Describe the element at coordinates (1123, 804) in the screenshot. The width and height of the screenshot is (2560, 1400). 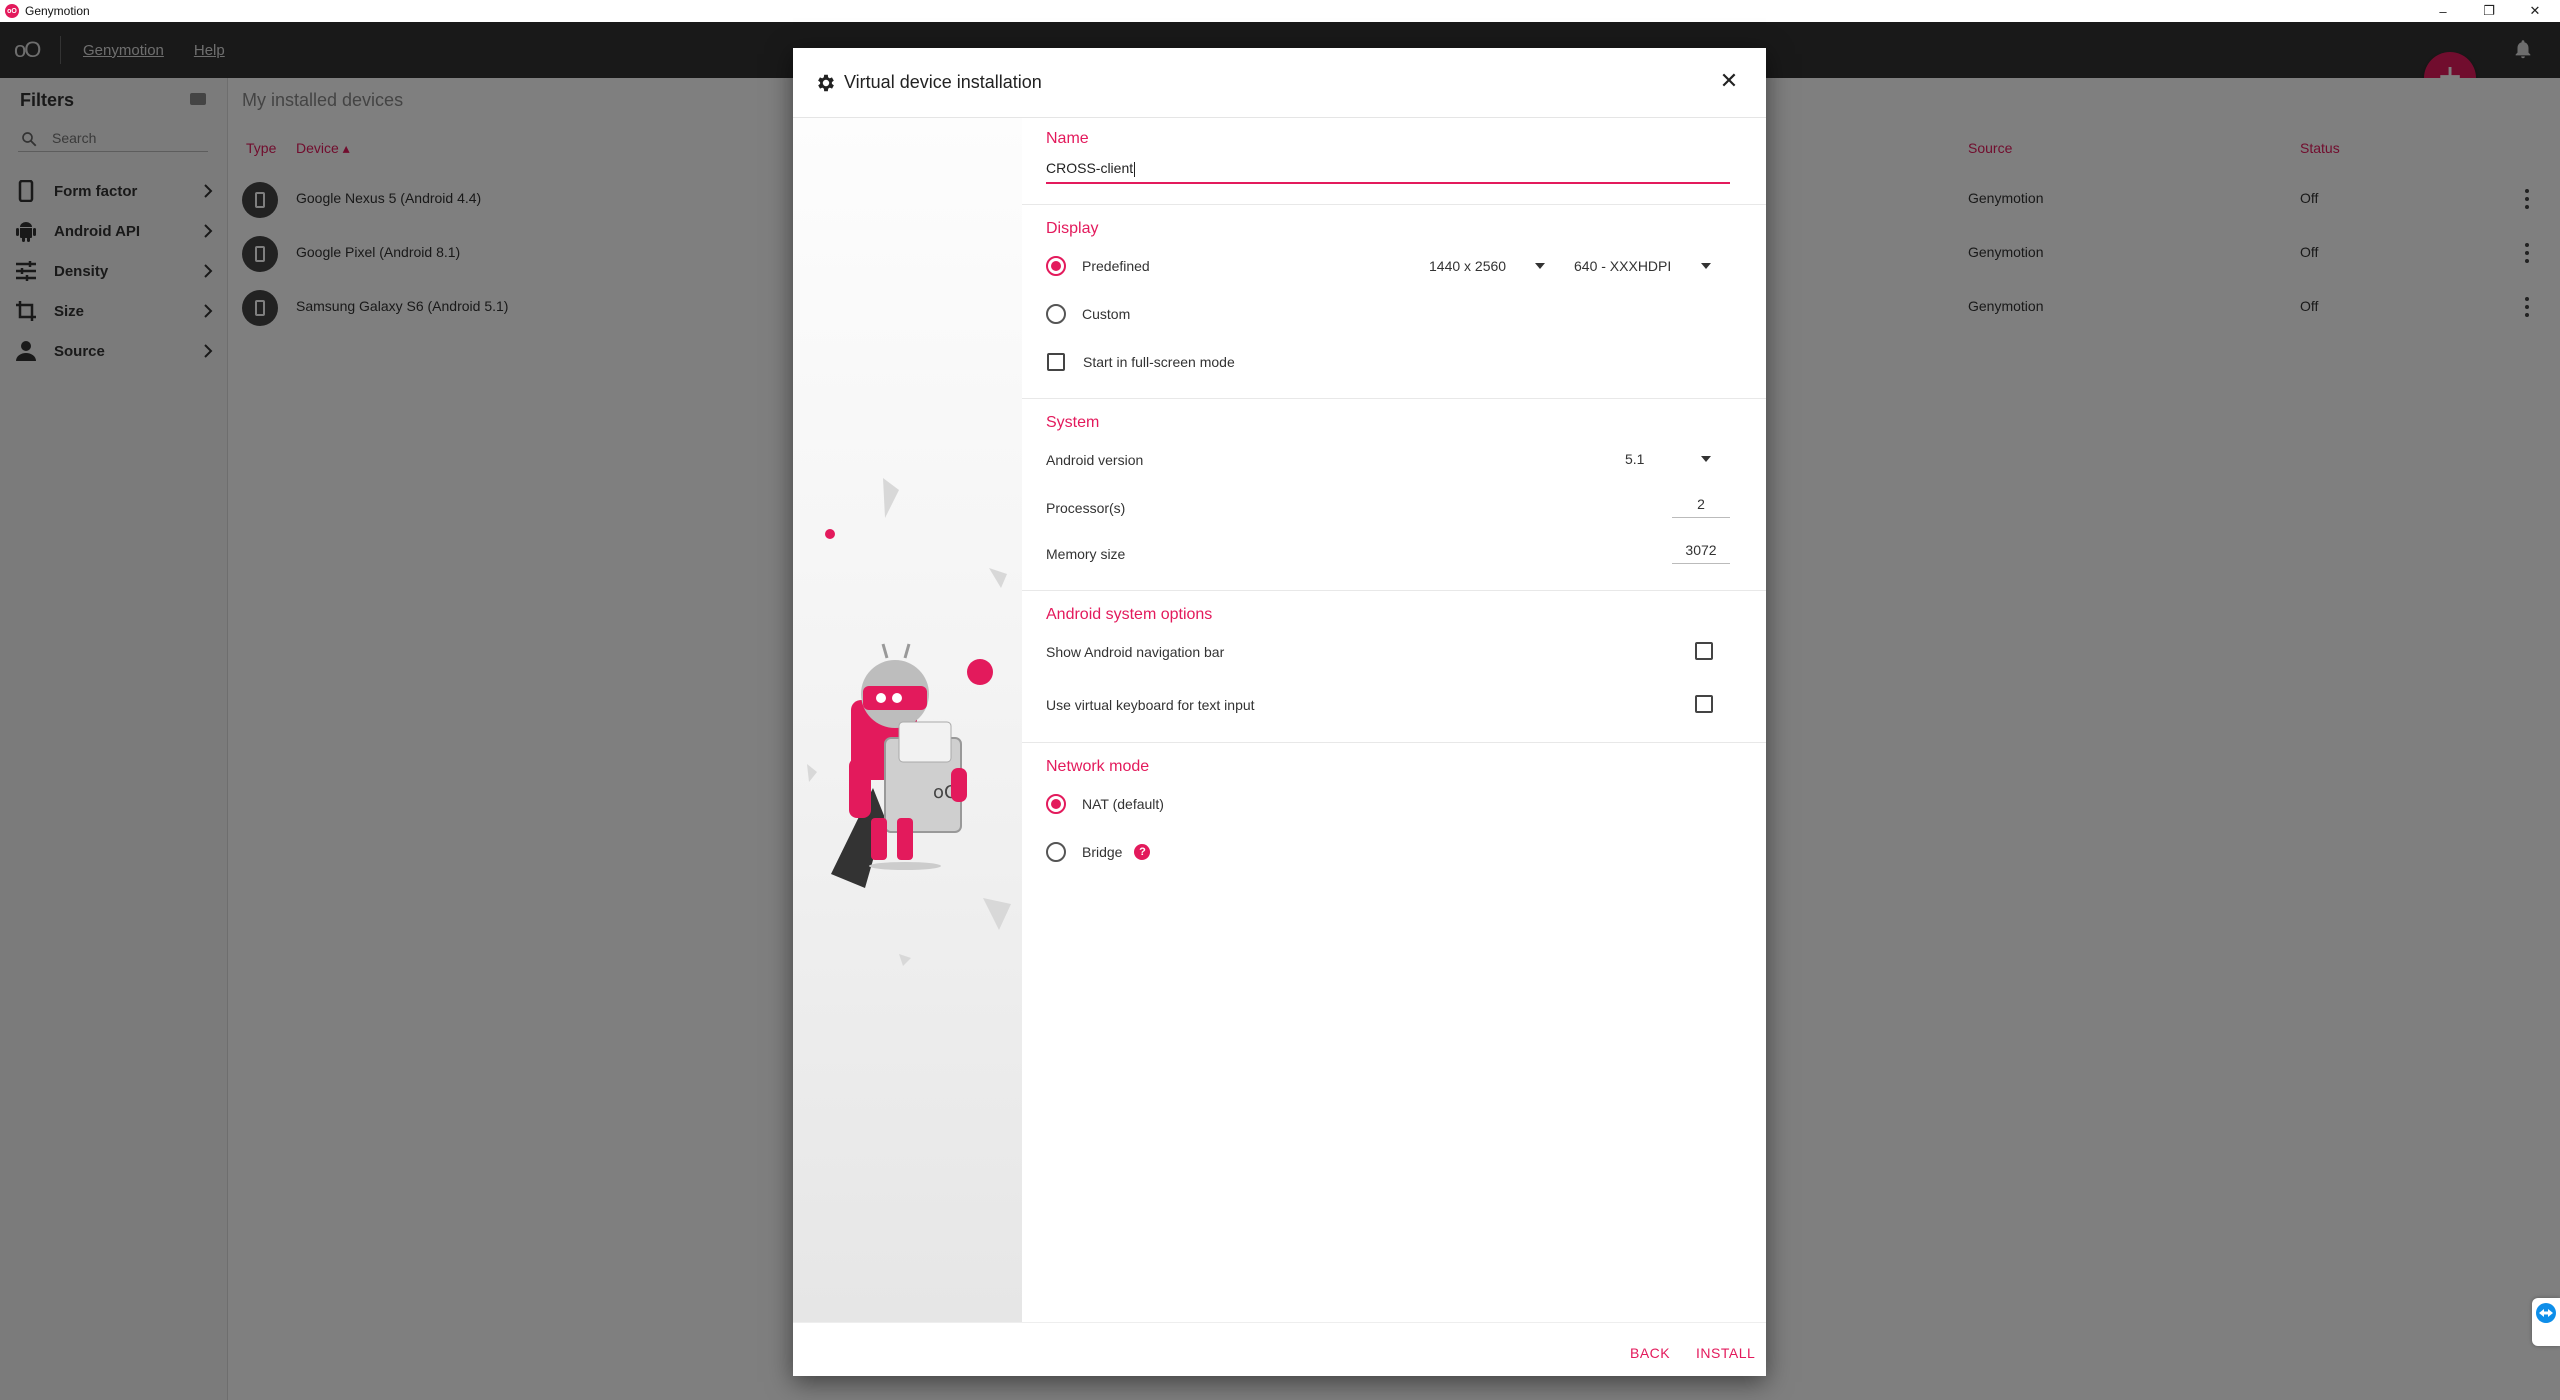
I see `radio-label: NAT (default)` at that location.